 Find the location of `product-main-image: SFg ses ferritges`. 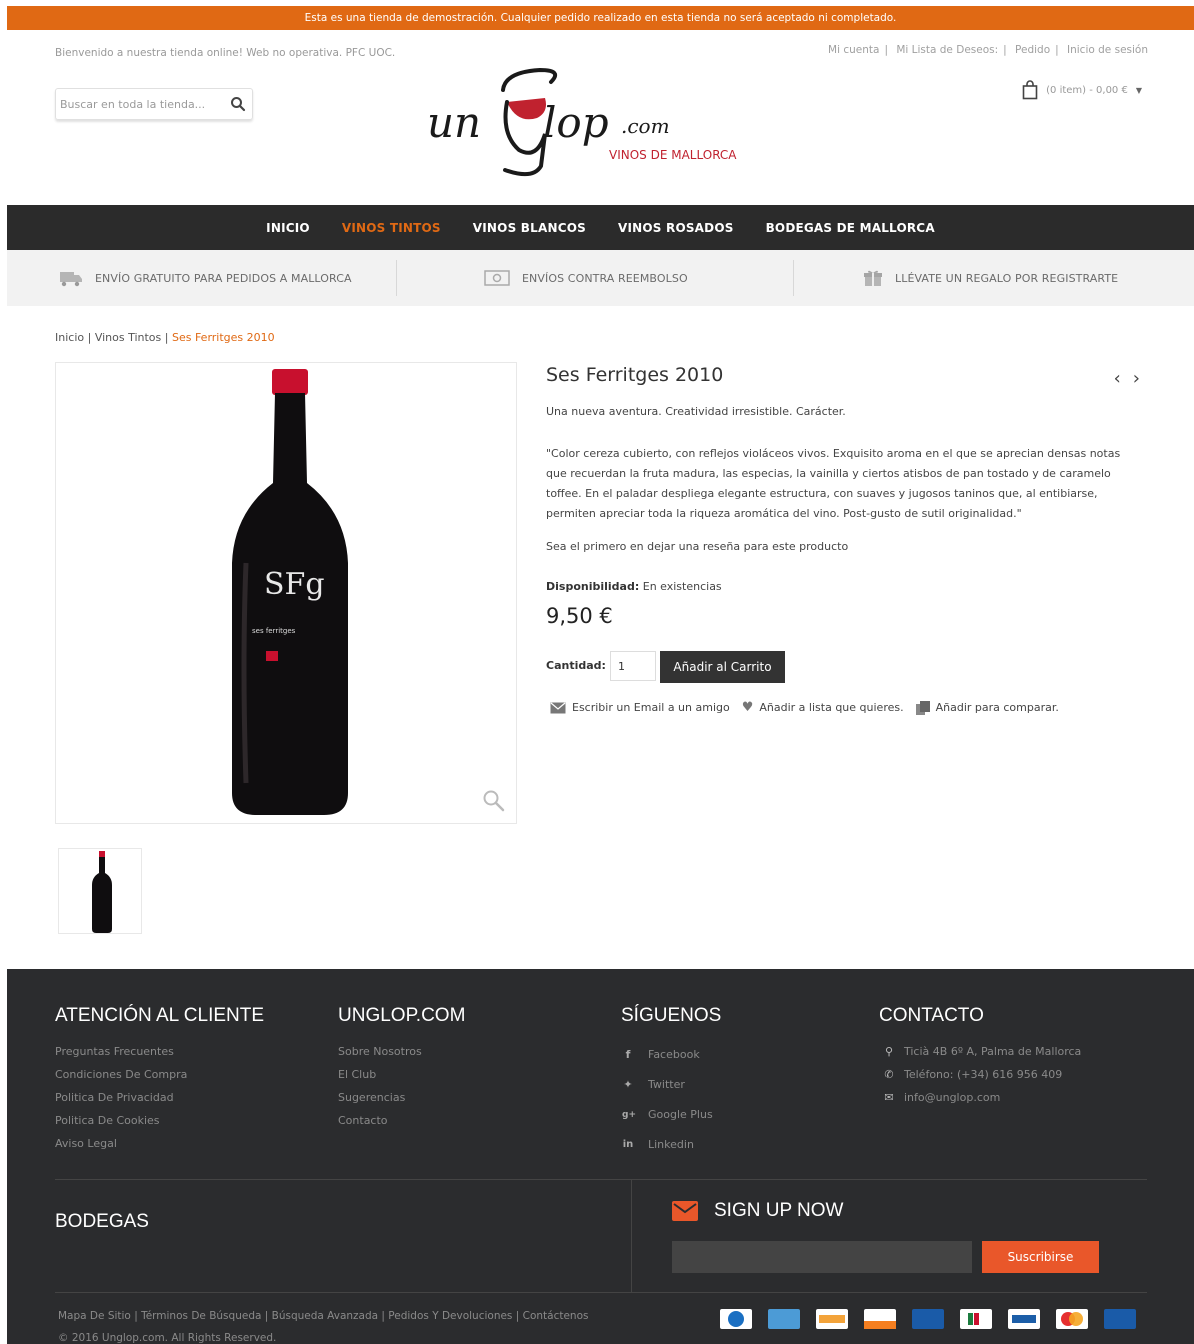

product-main-image: SFg ses ferritges is located at coordinates (286, 593).